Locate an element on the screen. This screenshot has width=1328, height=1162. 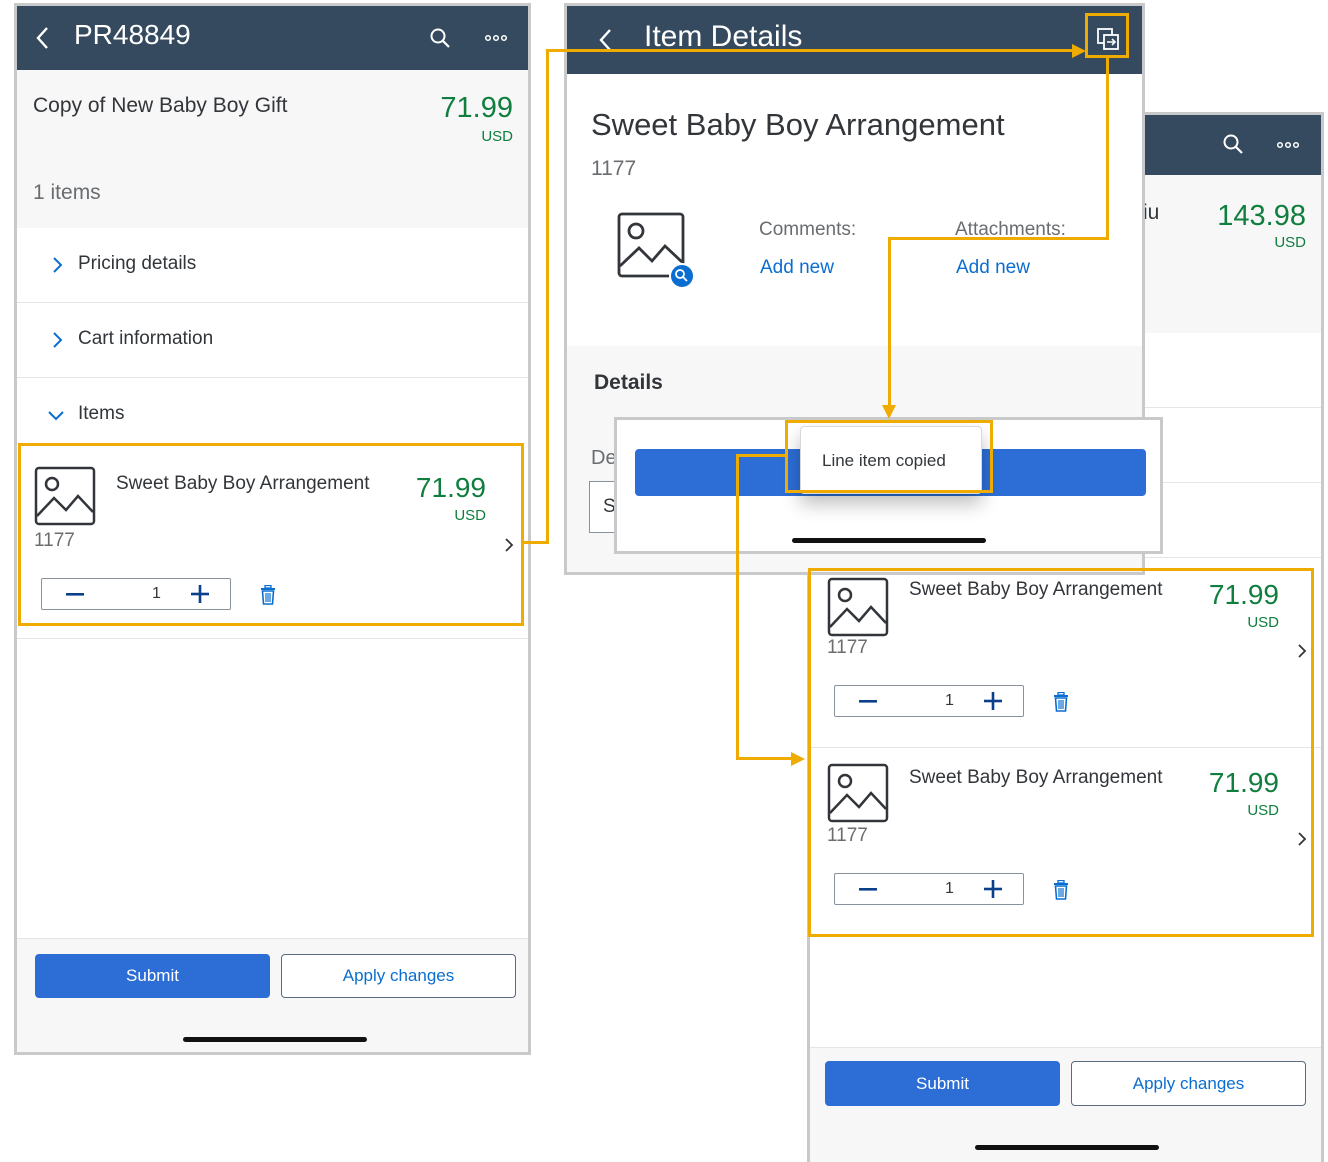
section-items: Items is located at coordinates (272, 413).